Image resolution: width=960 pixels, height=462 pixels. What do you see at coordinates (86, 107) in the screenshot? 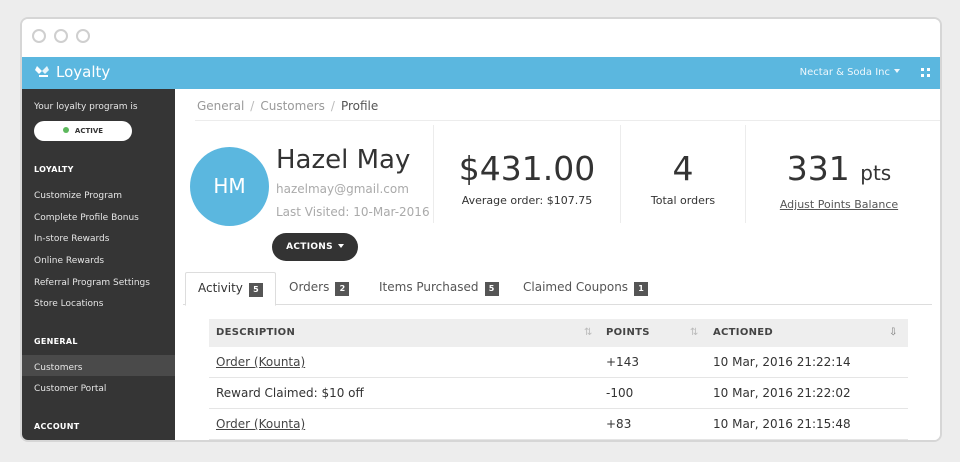
I see `program-status-label: Your loyalty program is` at bounding box center [86, 107].